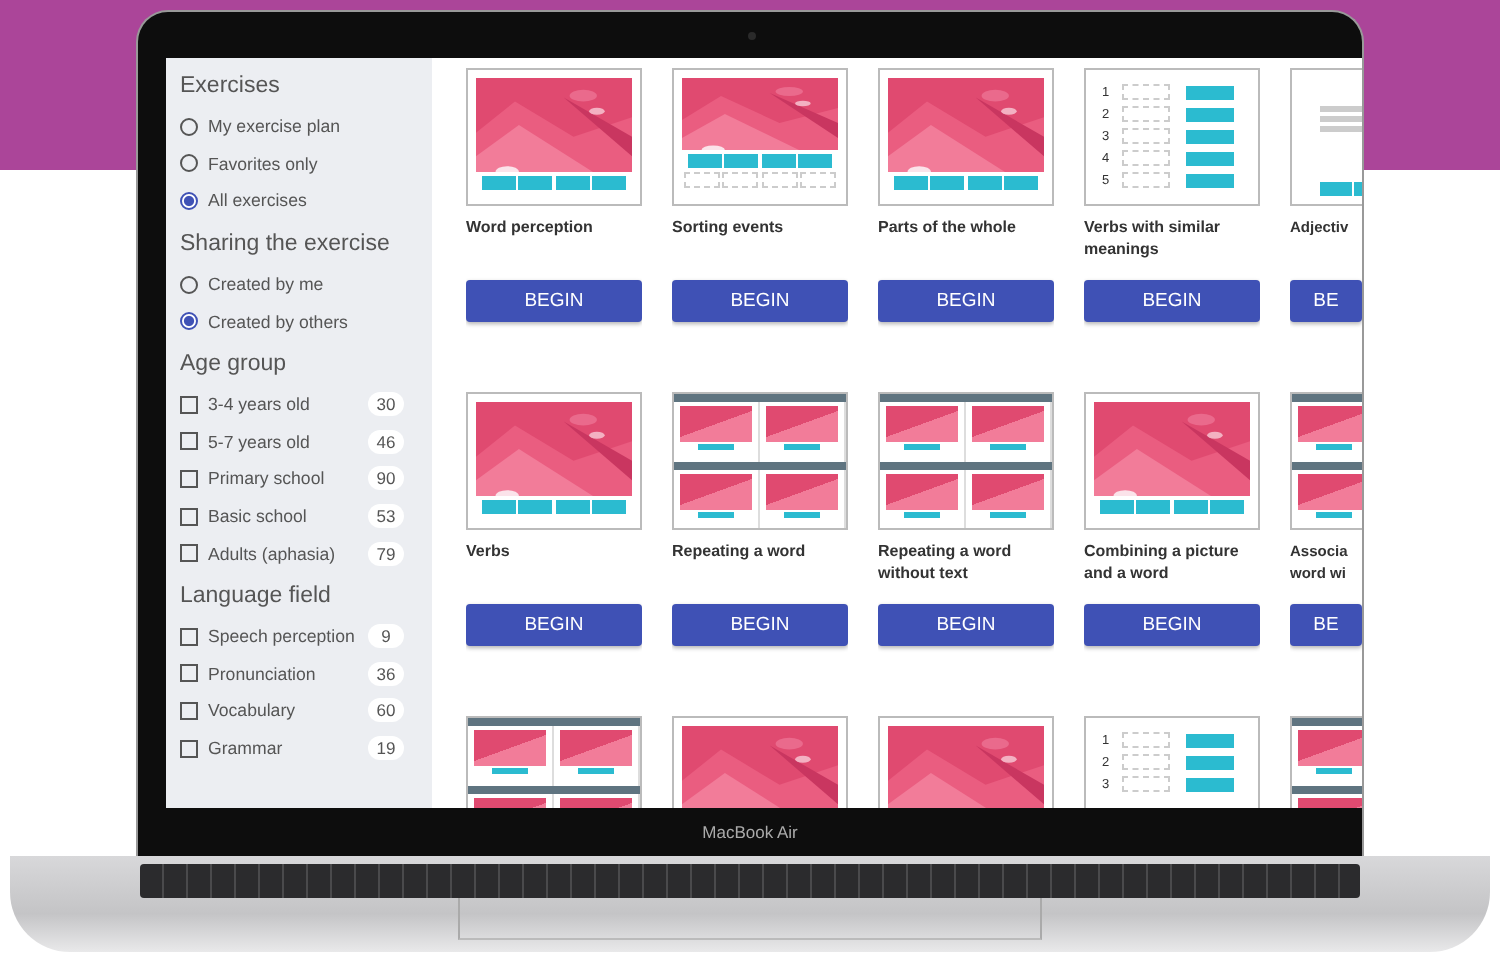 This screenshot has width=1500, height=958. I want to click on count-badge: 90, so click(386, 478).